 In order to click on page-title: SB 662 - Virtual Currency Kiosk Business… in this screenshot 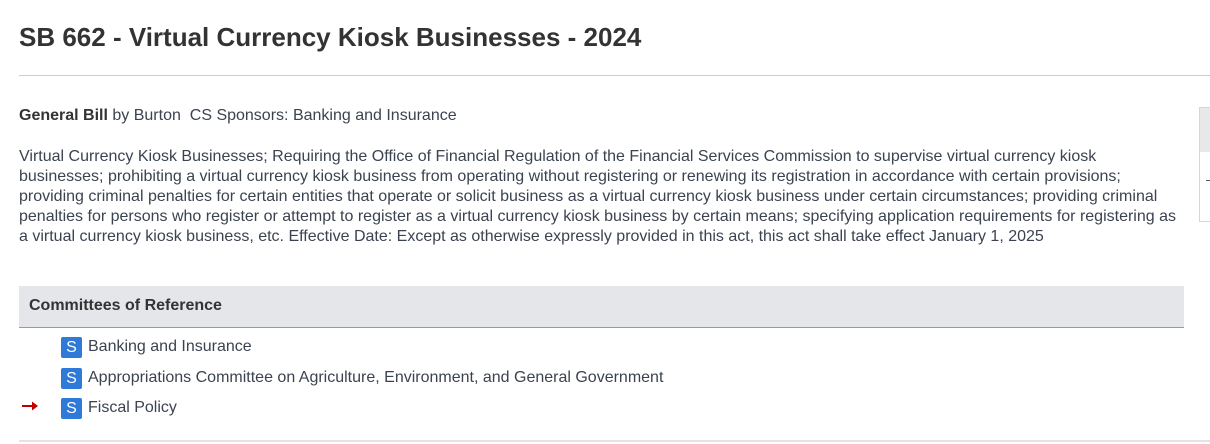, I will do `click(330, 37)`.